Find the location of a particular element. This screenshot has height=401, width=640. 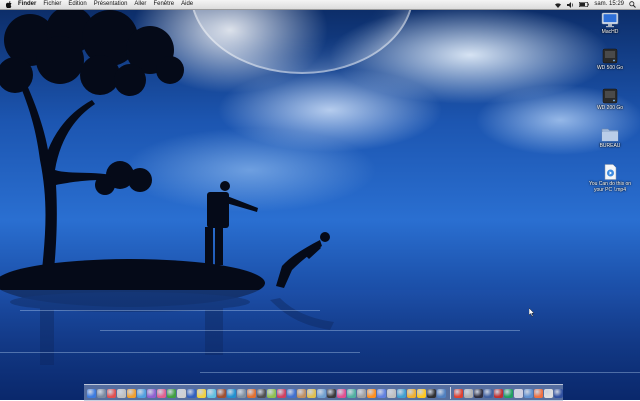

battery-icon is located at coordinates (584, 4).